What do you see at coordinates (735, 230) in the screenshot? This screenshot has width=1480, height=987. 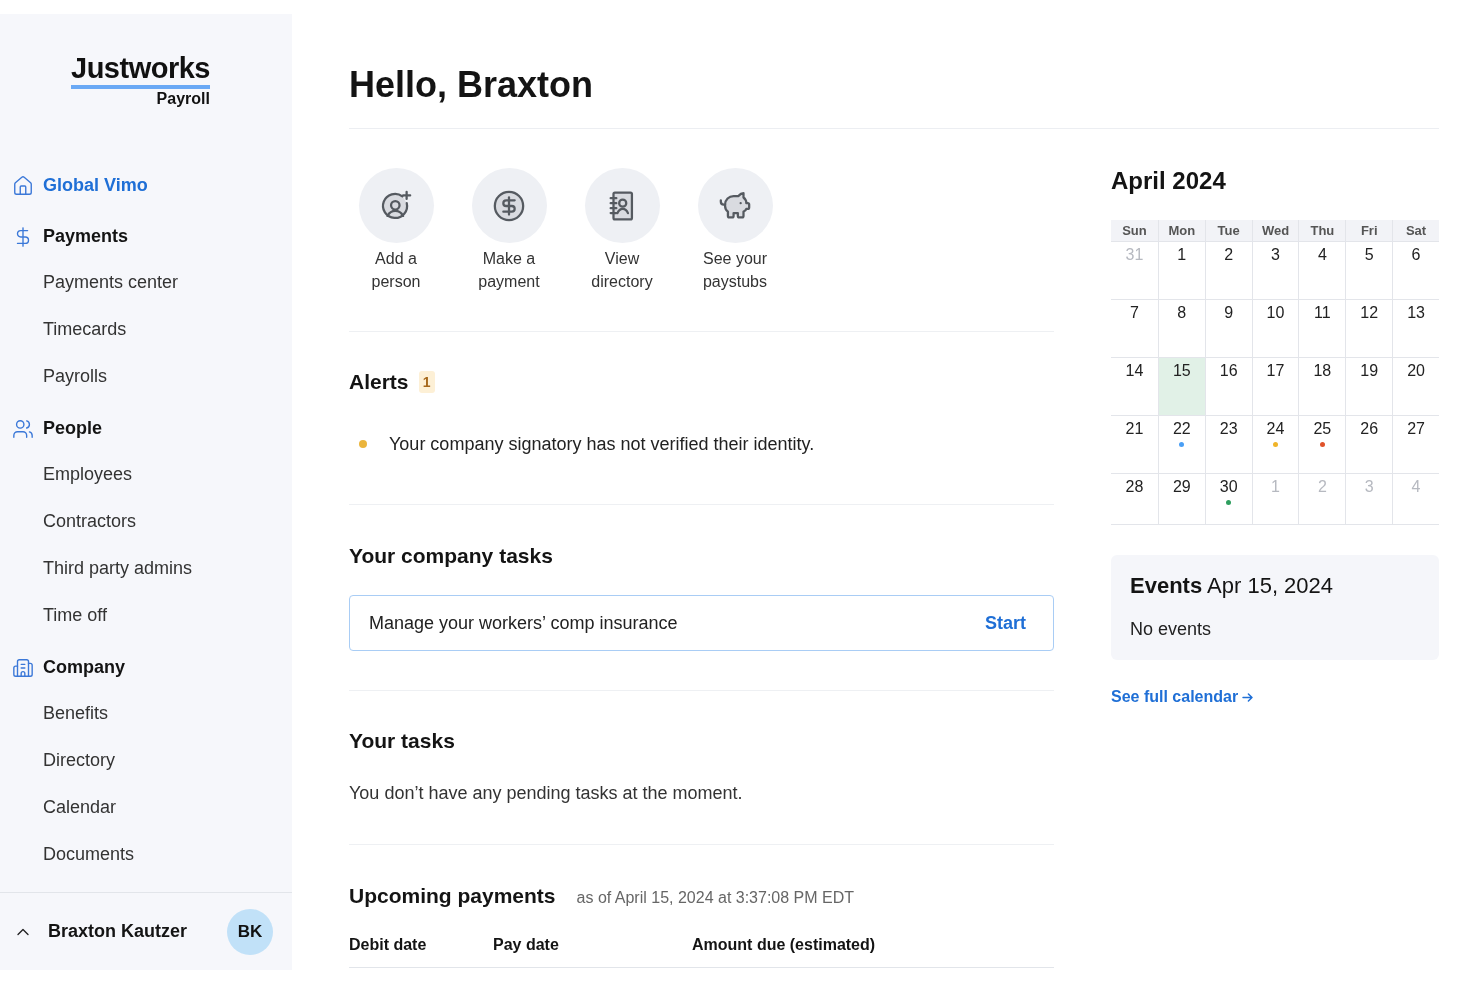 I see `quick-action-button: See your paystubs` at bounding box center [735, 230].